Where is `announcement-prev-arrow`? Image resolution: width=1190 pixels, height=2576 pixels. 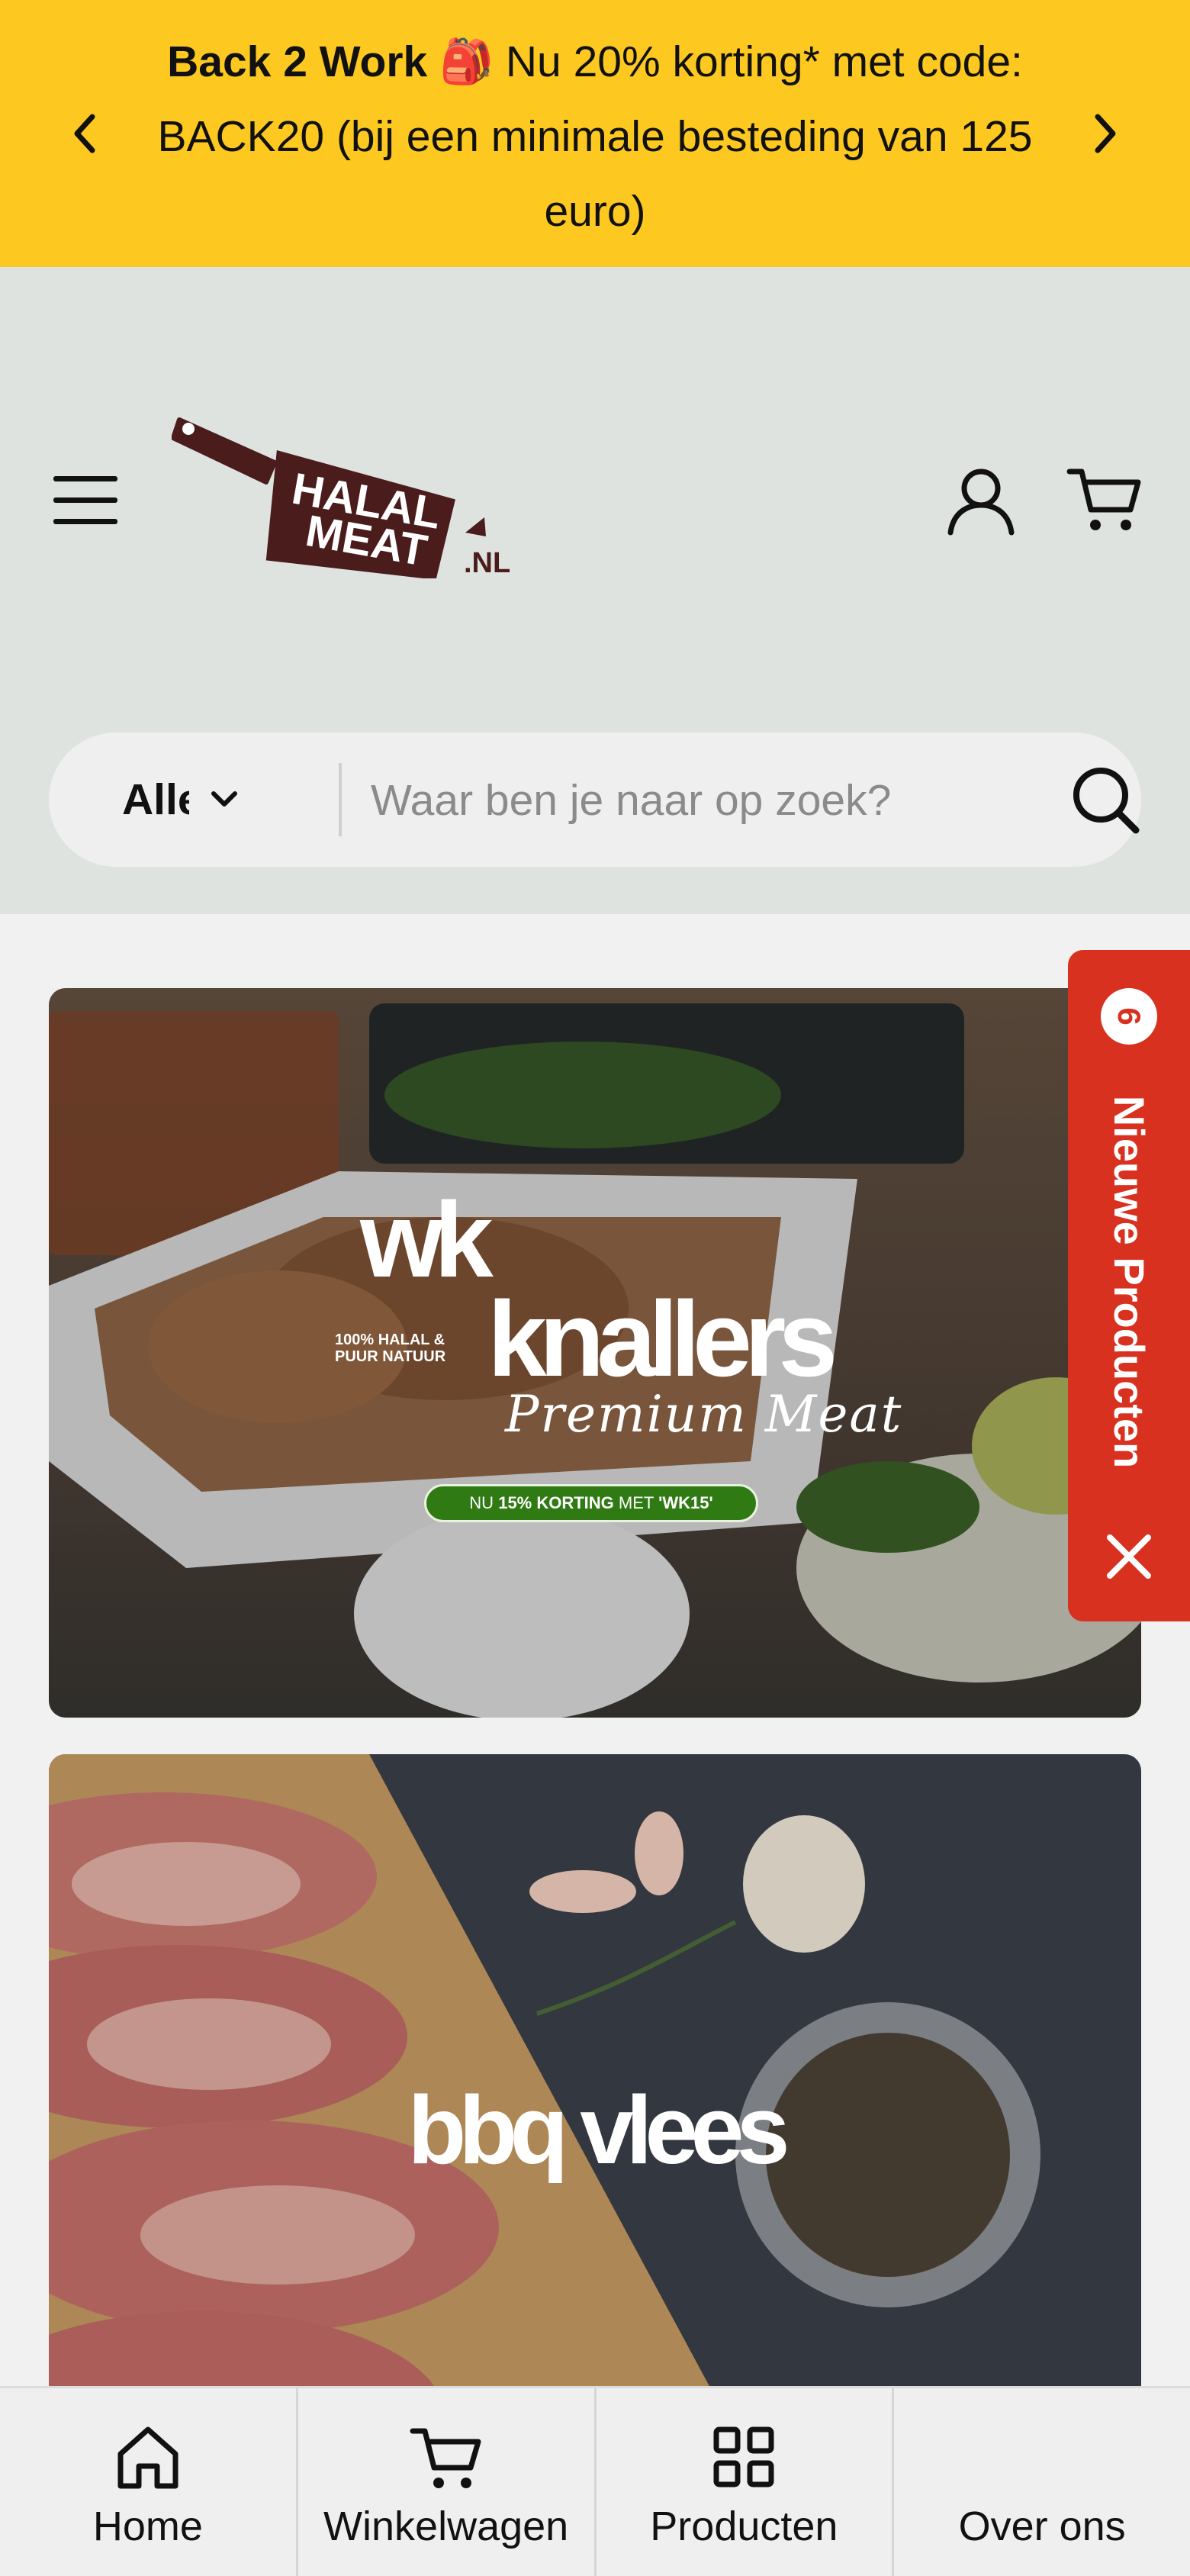 announcement-prev-arrow is located at coordinates (84, 133).